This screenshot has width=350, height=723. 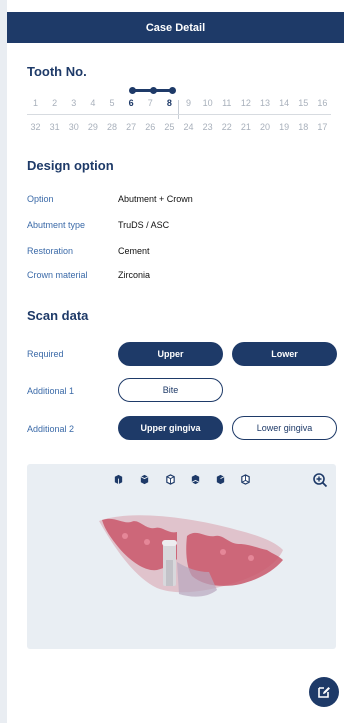 I want to click on tooth-1: 1, so click(x=35, y=103).